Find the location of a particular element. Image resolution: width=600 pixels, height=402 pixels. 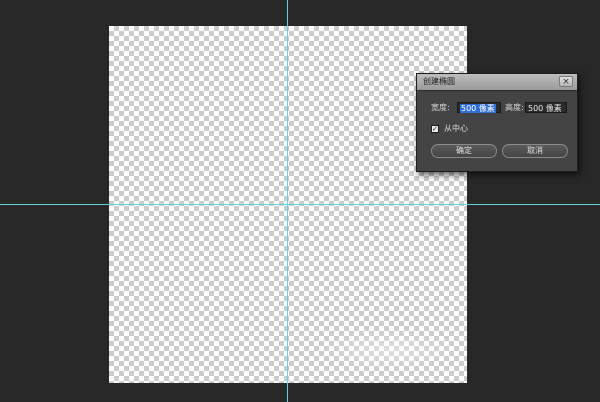

height-field: 500 像素 is located at coordinates (546, 107).